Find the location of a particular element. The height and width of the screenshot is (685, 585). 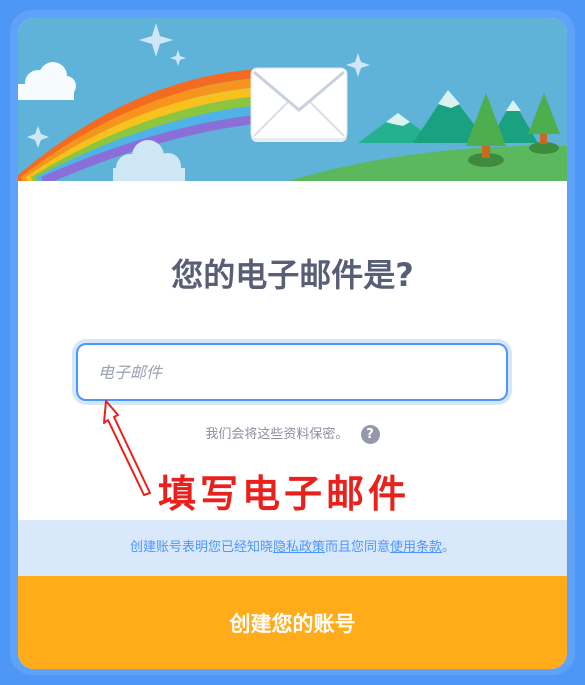

annotation-label: 填写电子邮件 is located at coordinates (284, 494).